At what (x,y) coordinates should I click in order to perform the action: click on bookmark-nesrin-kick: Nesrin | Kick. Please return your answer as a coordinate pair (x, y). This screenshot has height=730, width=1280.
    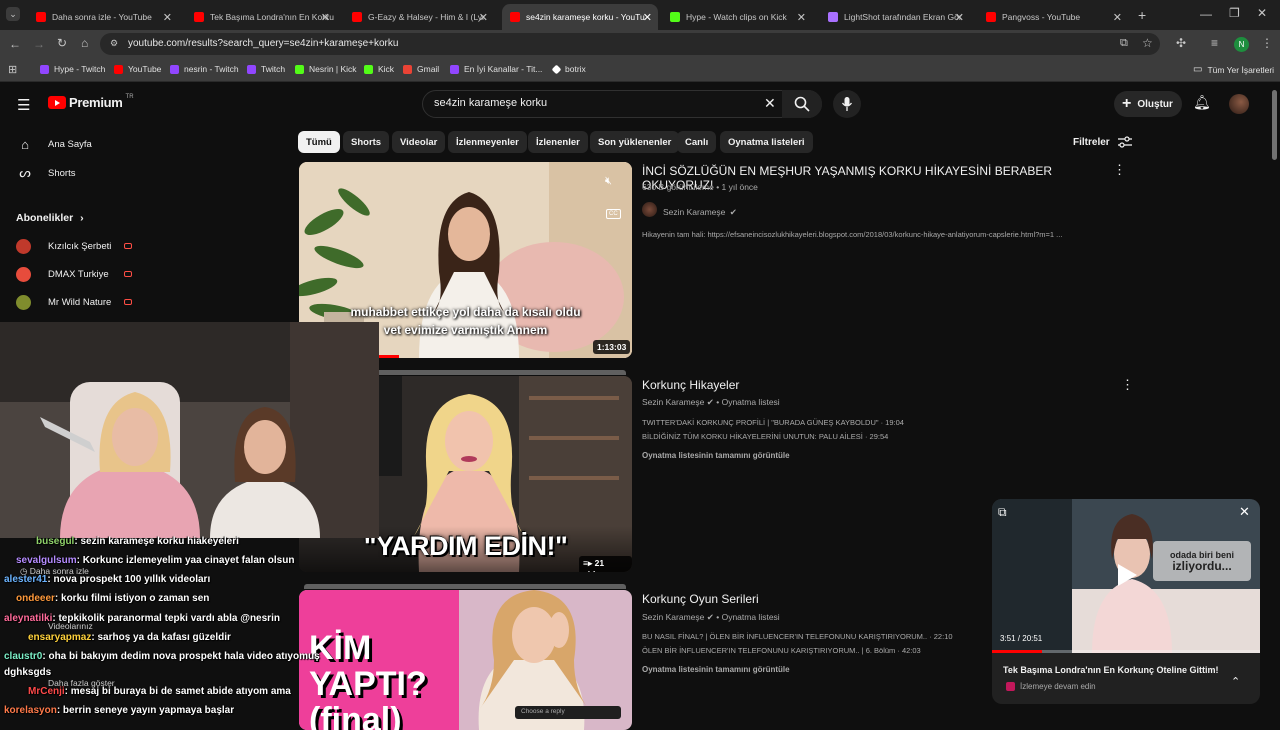
    Looking at the image, I should click on (326, 69).